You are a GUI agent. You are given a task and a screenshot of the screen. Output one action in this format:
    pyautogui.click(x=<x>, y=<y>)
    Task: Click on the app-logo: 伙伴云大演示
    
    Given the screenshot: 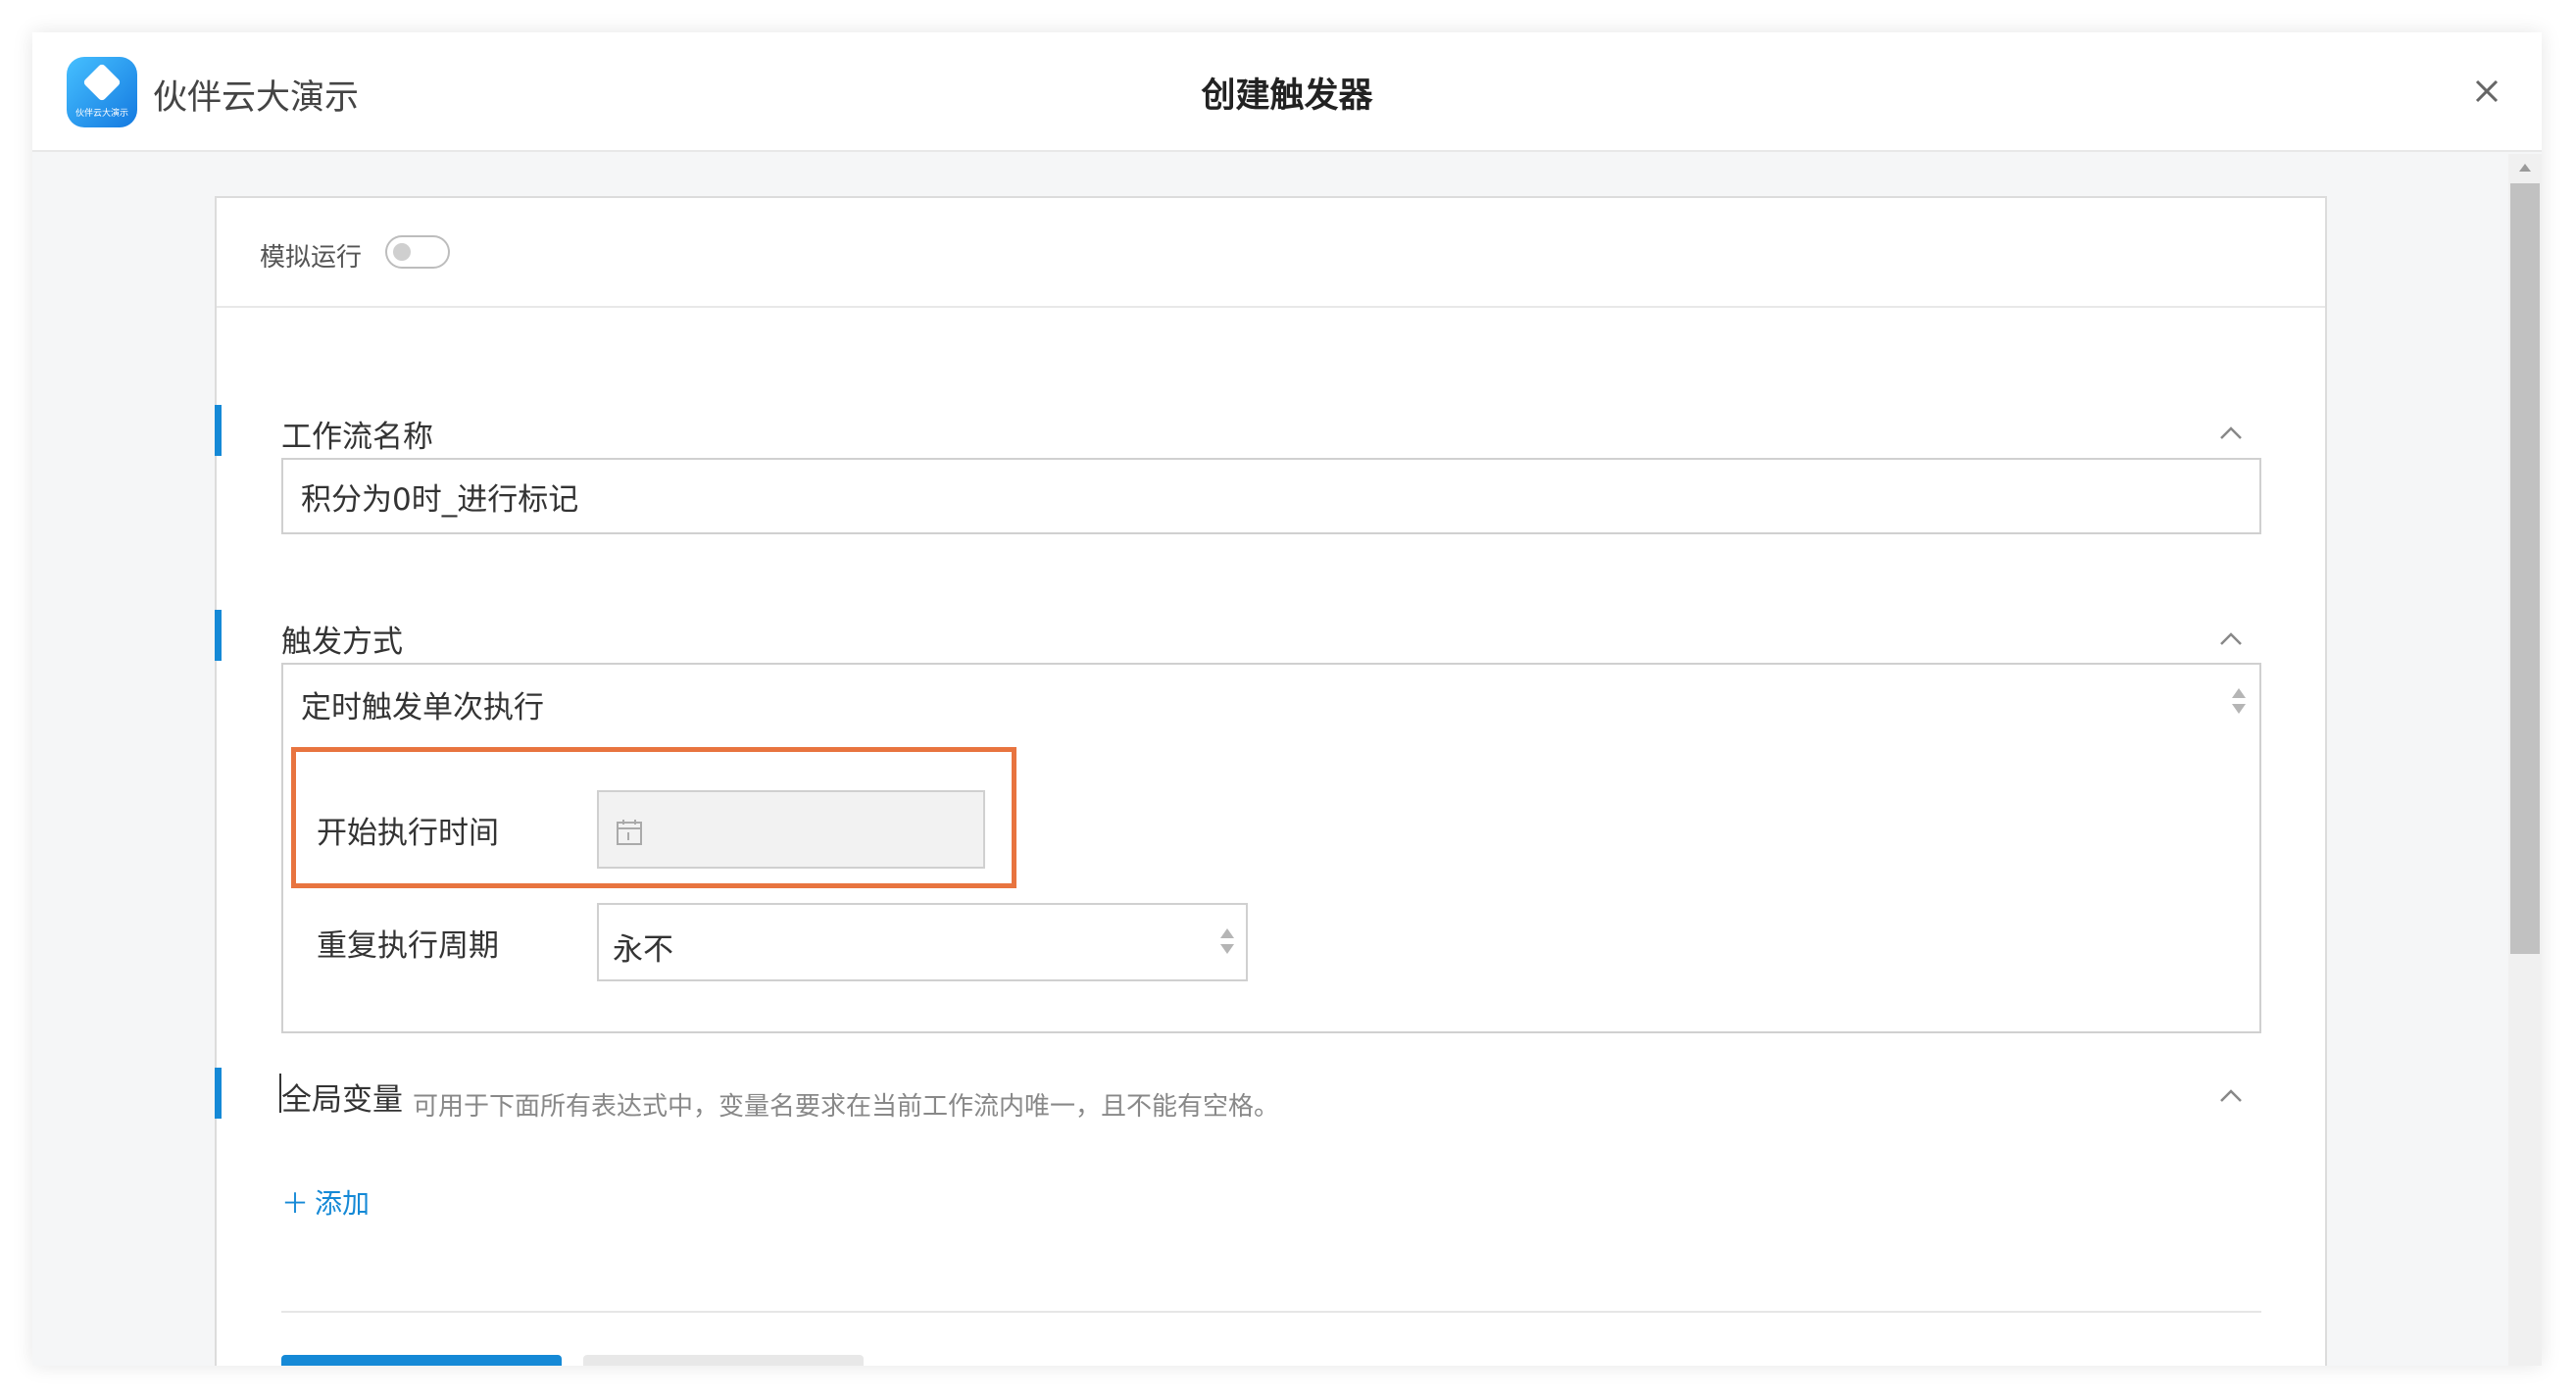 What is the action you would take?
    pyautogui.click(x=102, y=92)
    